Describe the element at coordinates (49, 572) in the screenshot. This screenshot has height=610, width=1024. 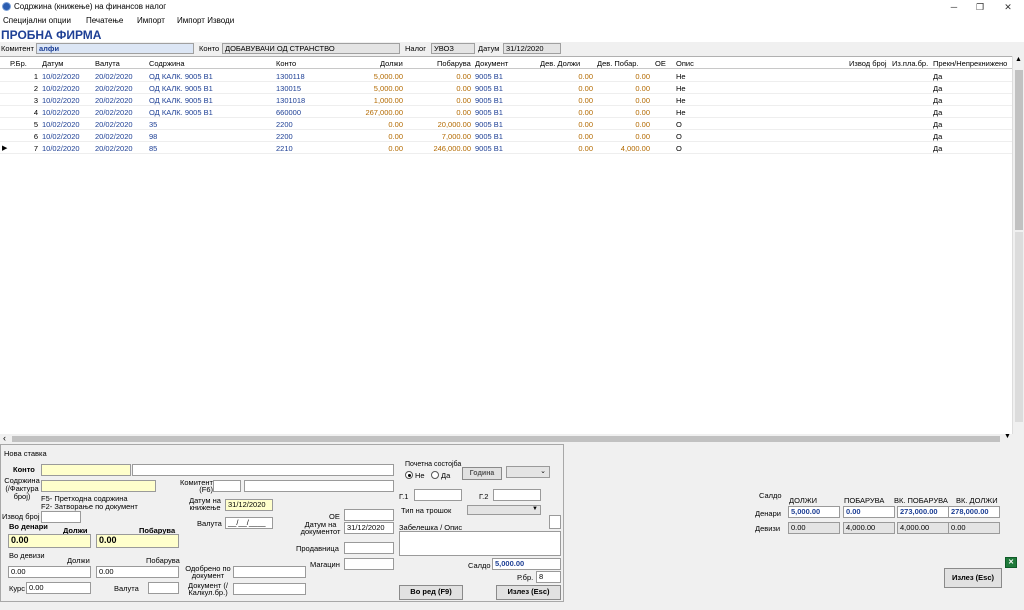
I see `dev-dolzi-input: 0.00` at that location.